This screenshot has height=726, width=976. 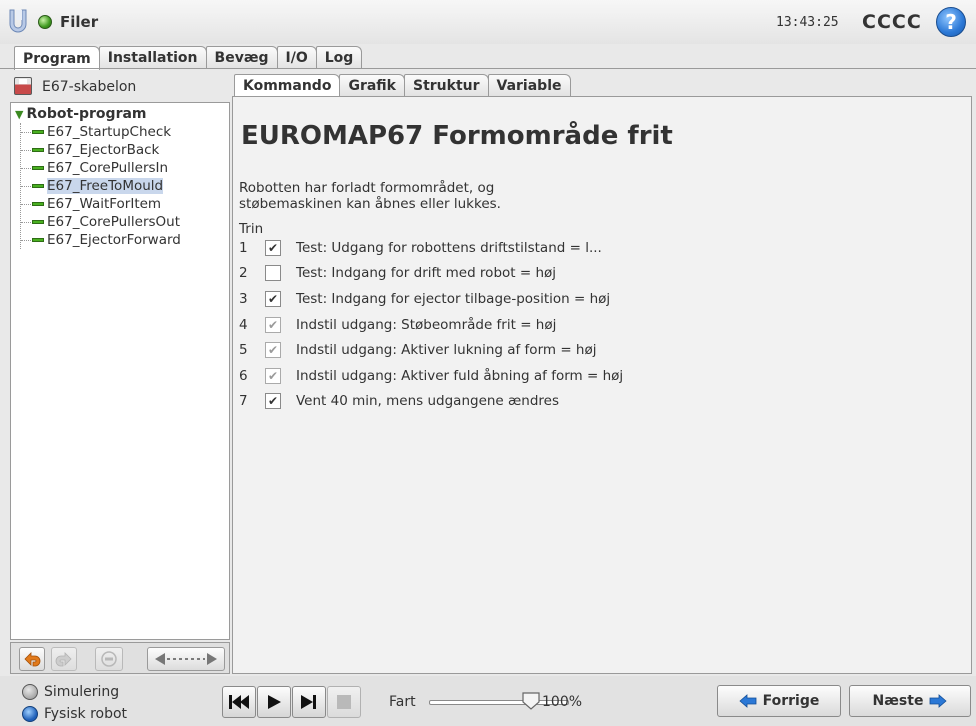 I want to click on previous-button: Forrige, so click(x=779, y=701).